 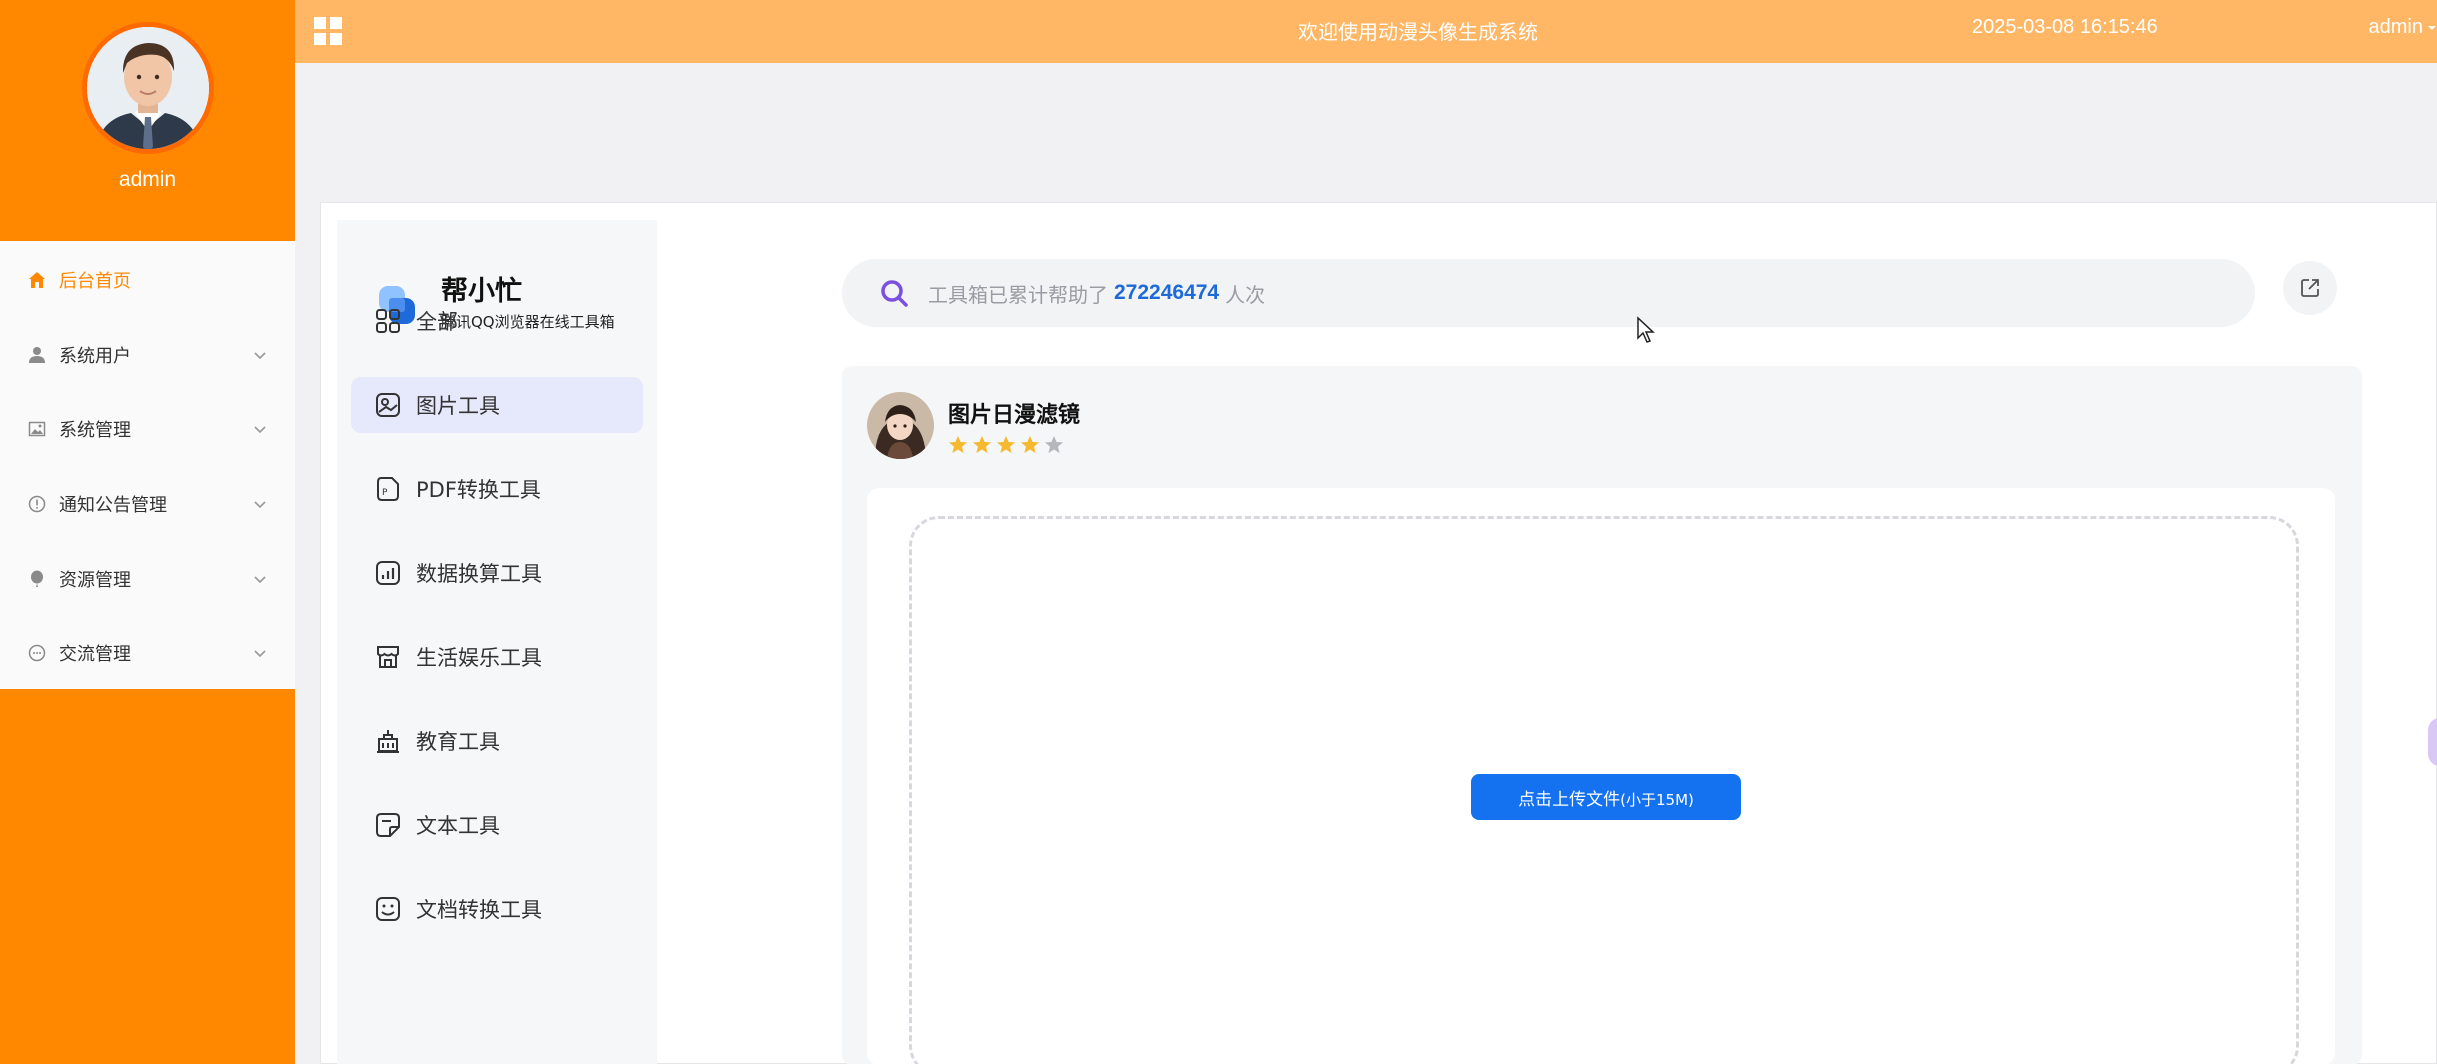 I want to click on profile-panel: admin, so click(x=147, y=120).